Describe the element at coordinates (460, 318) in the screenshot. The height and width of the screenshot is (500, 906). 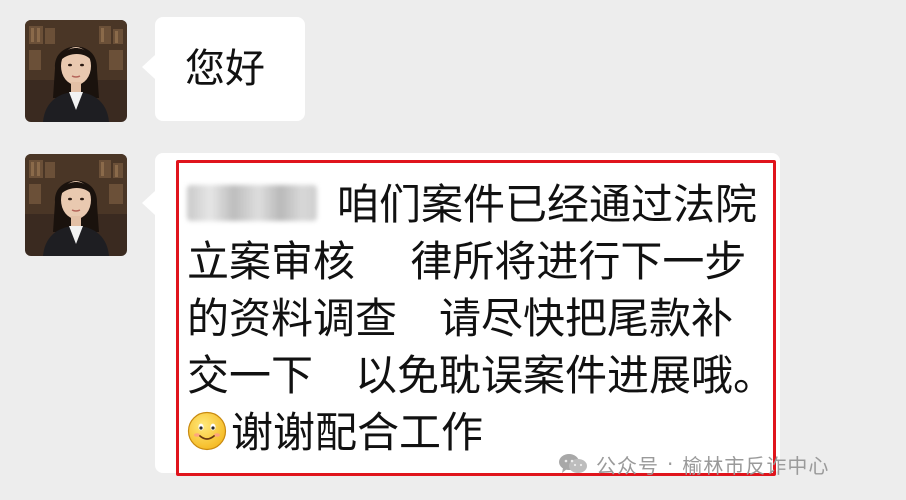
I see `message-line: 的资料调查 请尽快把尾款补` at that location.